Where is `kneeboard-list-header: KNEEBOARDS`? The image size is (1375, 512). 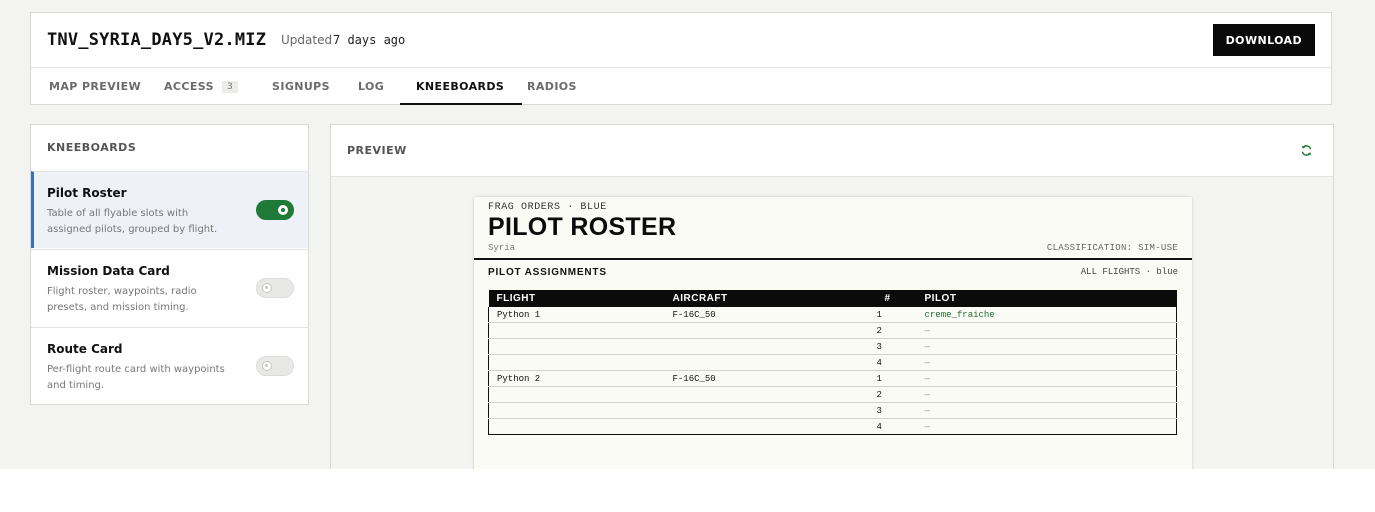
kneeboard-list-header: KNEEBOARDS is located at coordinates (92, 147).